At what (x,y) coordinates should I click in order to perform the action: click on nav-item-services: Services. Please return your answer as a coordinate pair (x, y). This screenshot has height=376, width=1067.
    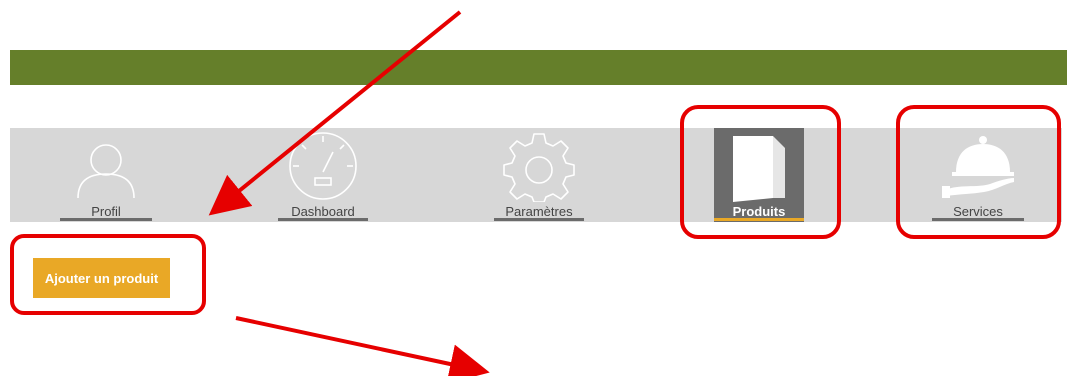
    Looking at the image, I should click on (978, 175).